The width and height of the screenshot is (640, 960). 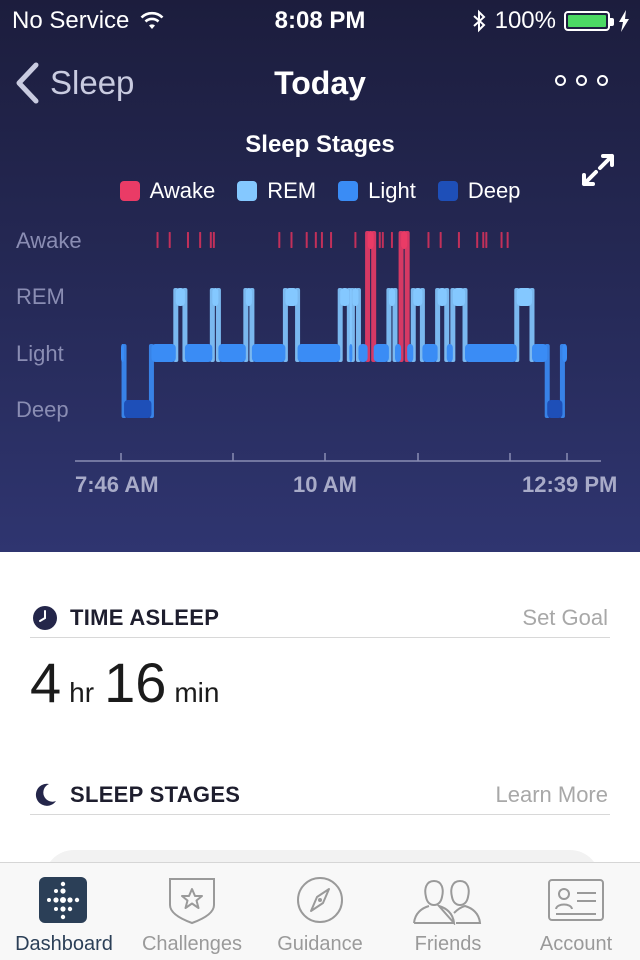 What do you see at coordinates (155, 794) in the screenshot?
I see `sleep-stages-title: SLEEP STAGES` at bounding box center [155, 794].